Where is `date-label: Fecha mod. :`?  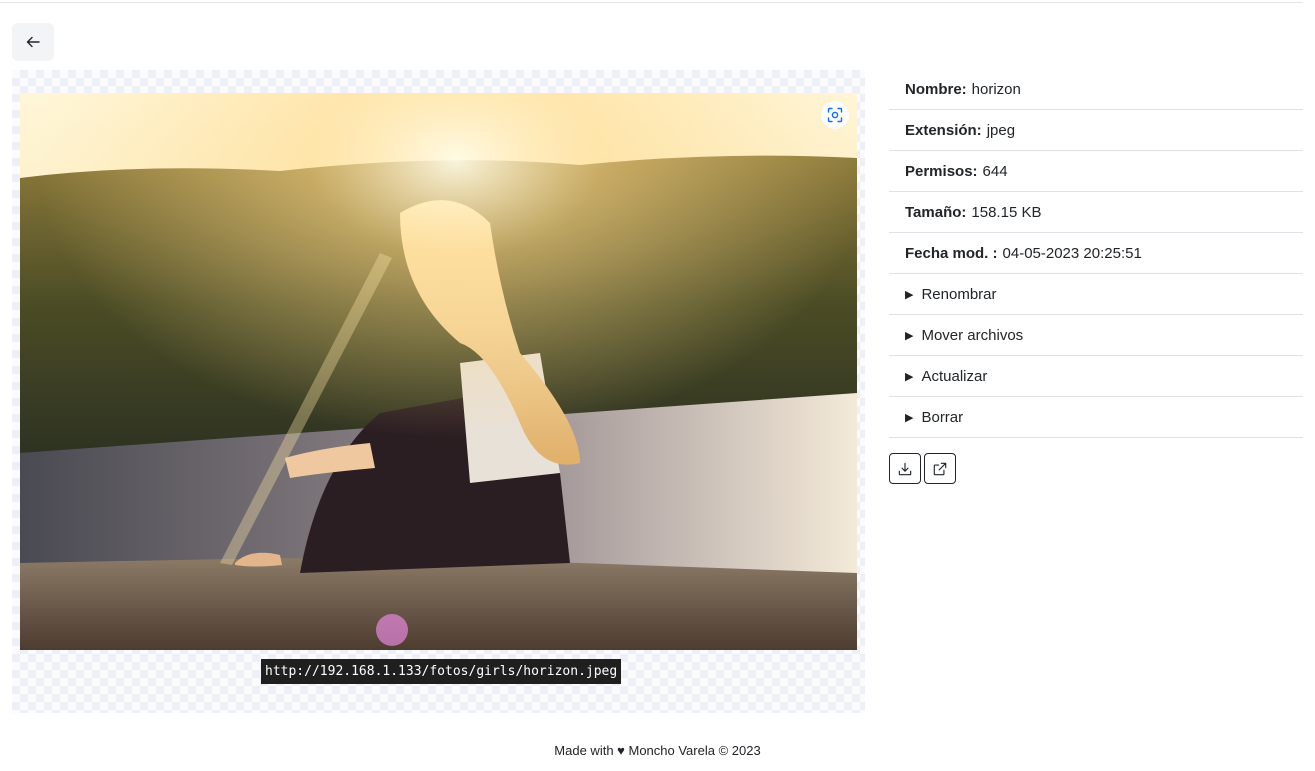 date-label: Fecha mod. : is located at coordinates (951, 253).